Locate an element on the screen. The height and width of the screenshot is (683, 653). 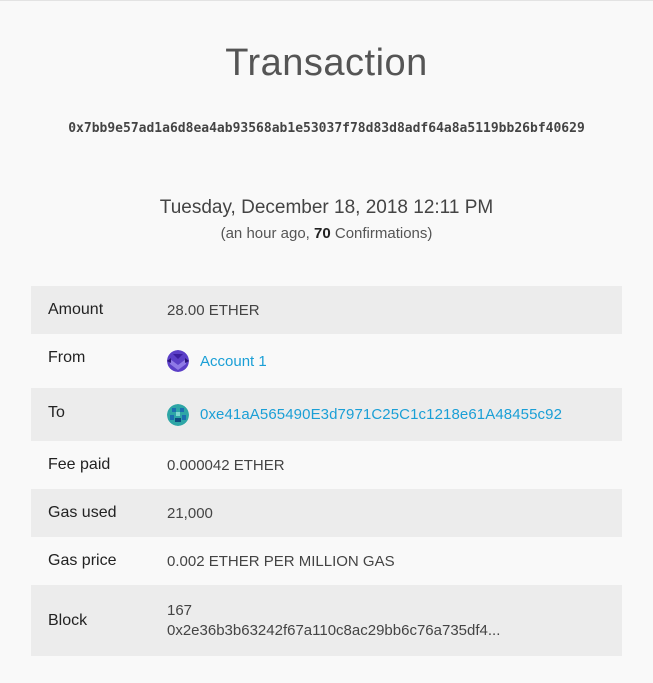
amount-value: 28.00 ETHER is located at coordinates (213, 310).